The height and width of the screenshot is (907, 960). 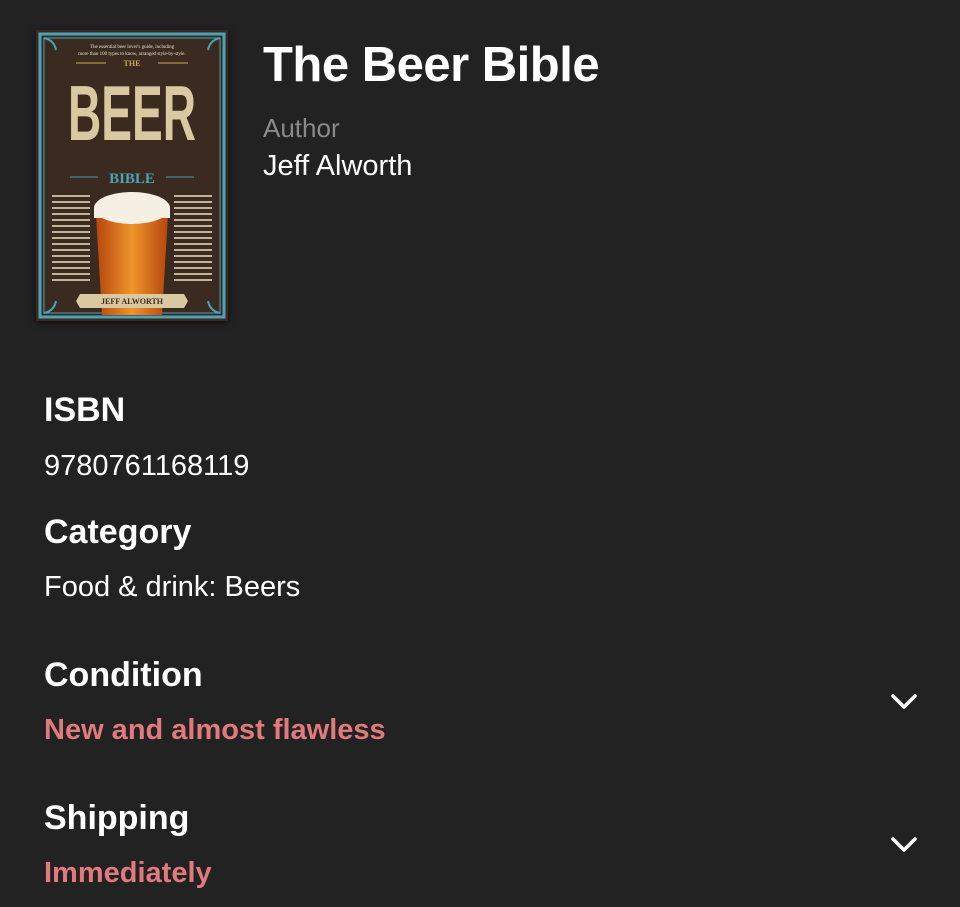 I want to click on isbn-value: 9780761168119, so click(x=147, y=466).